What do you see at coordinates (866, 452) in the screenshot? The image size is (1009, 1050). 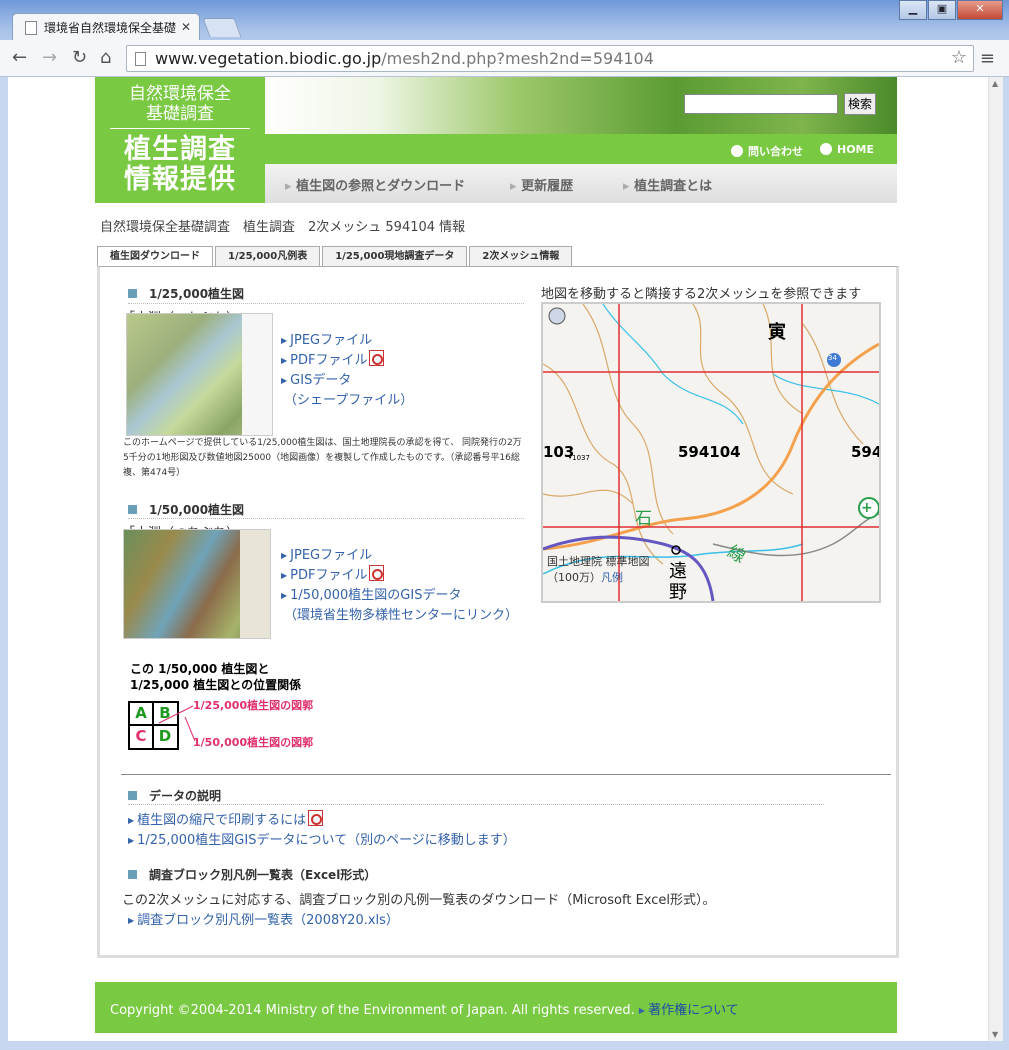 I see `mesh-right-label: 594` at bounding box center [866, 452].